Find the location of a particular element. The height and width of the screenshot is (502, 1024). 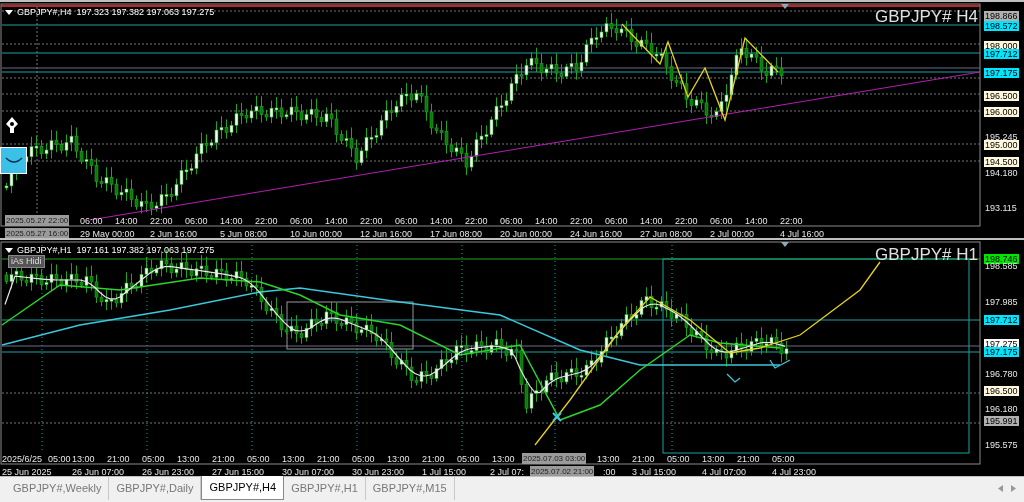

date-axis-label: 20 Jun 00:00 is located at coordinates (526, 233).